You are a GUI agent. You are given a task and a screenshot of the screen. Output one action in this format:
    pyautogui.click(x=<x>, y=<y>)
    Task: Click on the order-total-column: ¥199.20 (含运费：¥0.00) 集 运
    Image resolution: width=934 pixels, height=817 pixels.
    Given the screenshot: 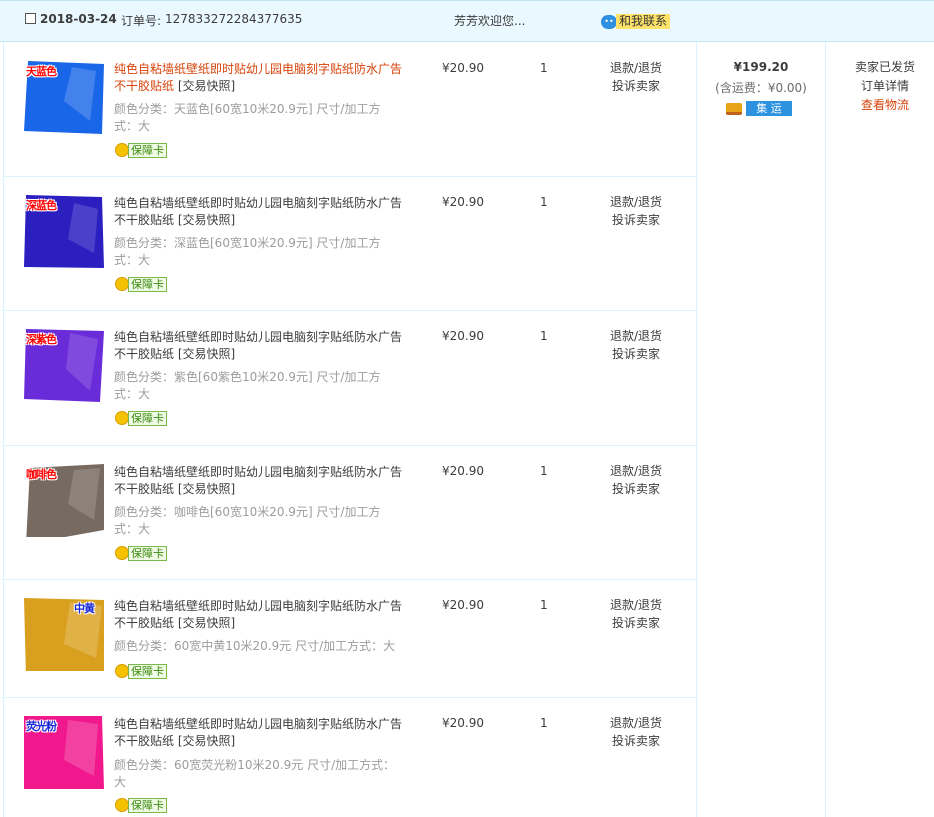 What is the action you would take?
    pyautogui.click(x=761, y=429)
    